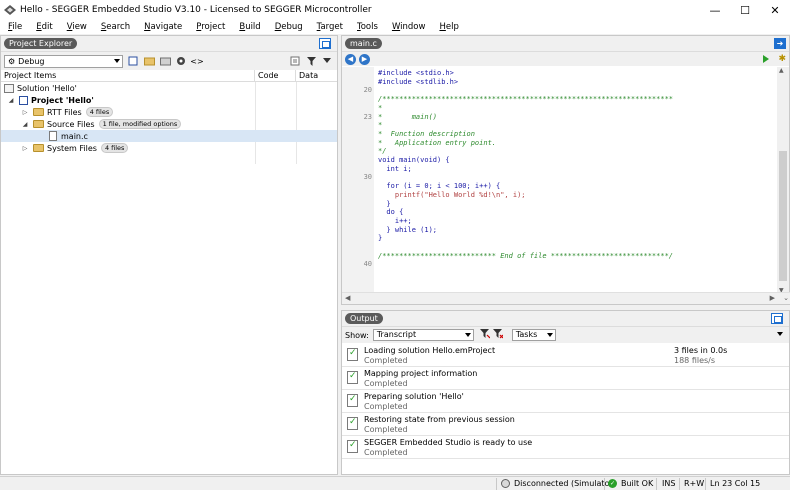  Describe the element at coordinates (311, 61) in the screenshot. I see `filter-icon` at that location.